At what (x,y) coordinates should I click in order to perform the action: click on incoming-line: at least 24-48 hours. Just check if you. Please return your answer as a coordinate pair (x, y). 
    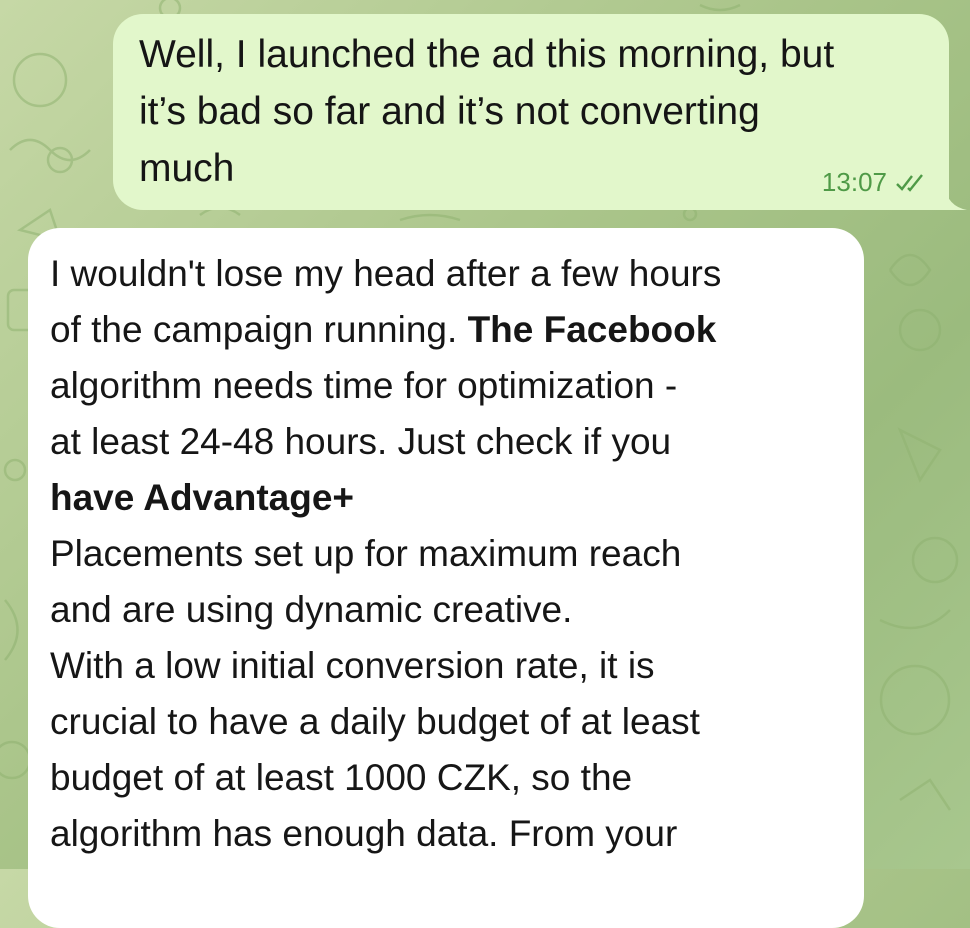
    Looking at the image, I should click on (361, 441).